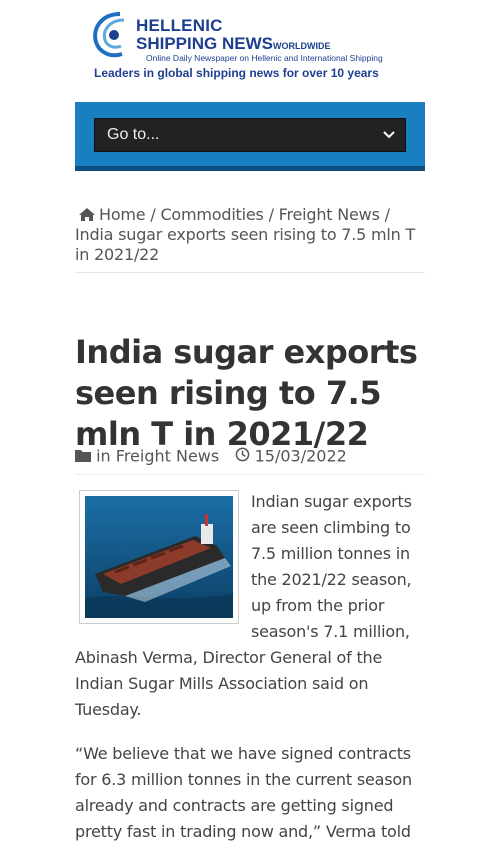  I want to click on article-meta: in Freight News 15/03/2022, so click(250, 456).